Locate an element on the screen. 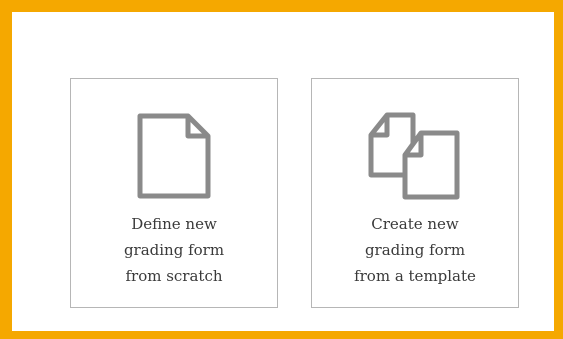 This screenshot has height=339, width=563. option-label-line: from a template is located at coordinates (415, 276).